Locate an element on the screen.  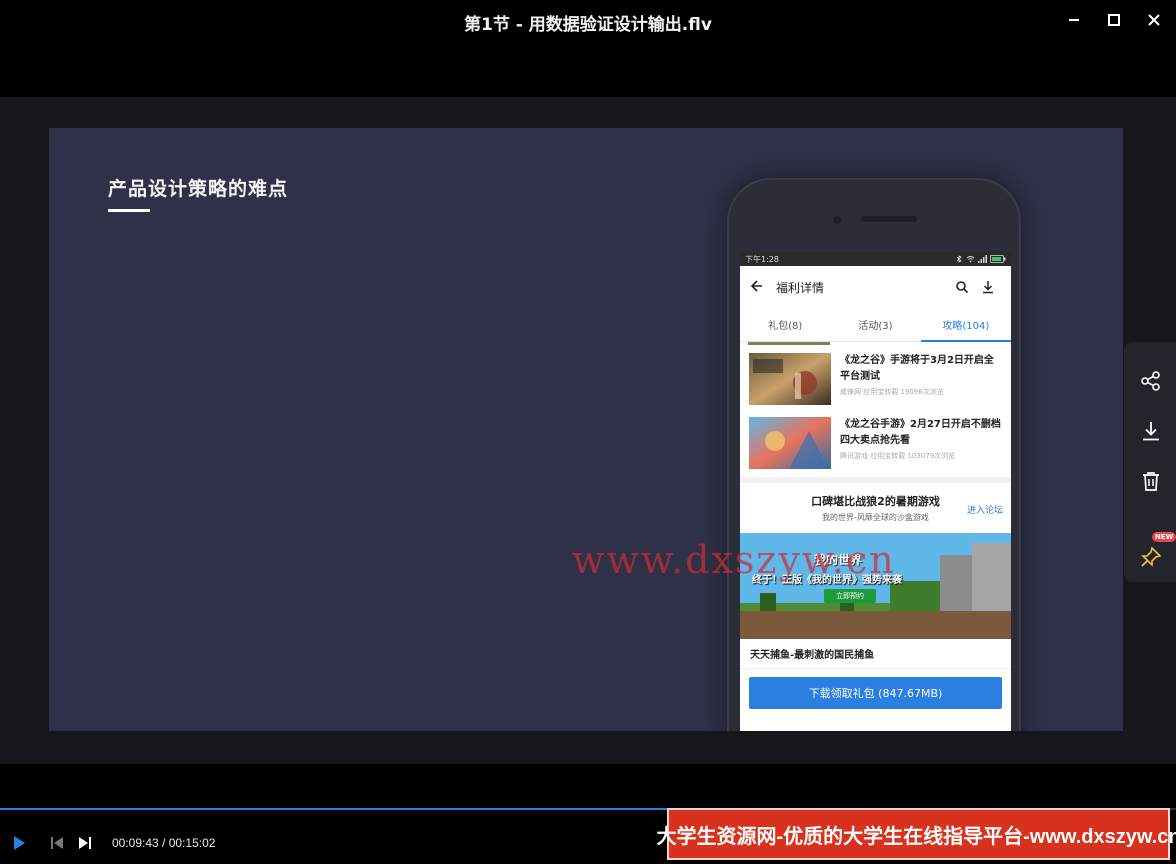
status-icons is located at coordinates (980, 259).